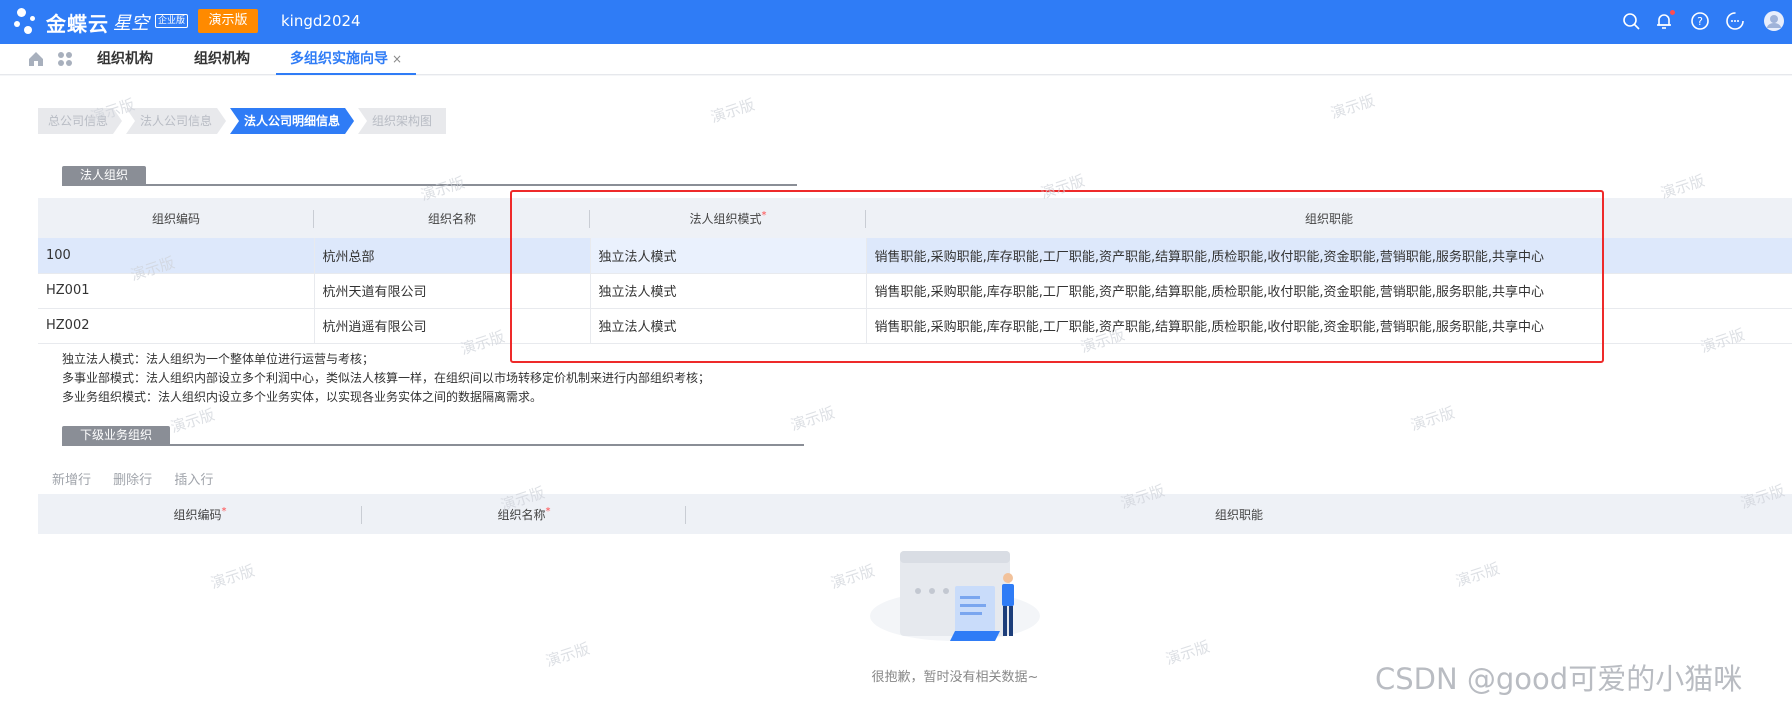  Describe the element at coordinates (1239, 514) in the screenshot. I see `column-header-functions: 组织职能` at that location.